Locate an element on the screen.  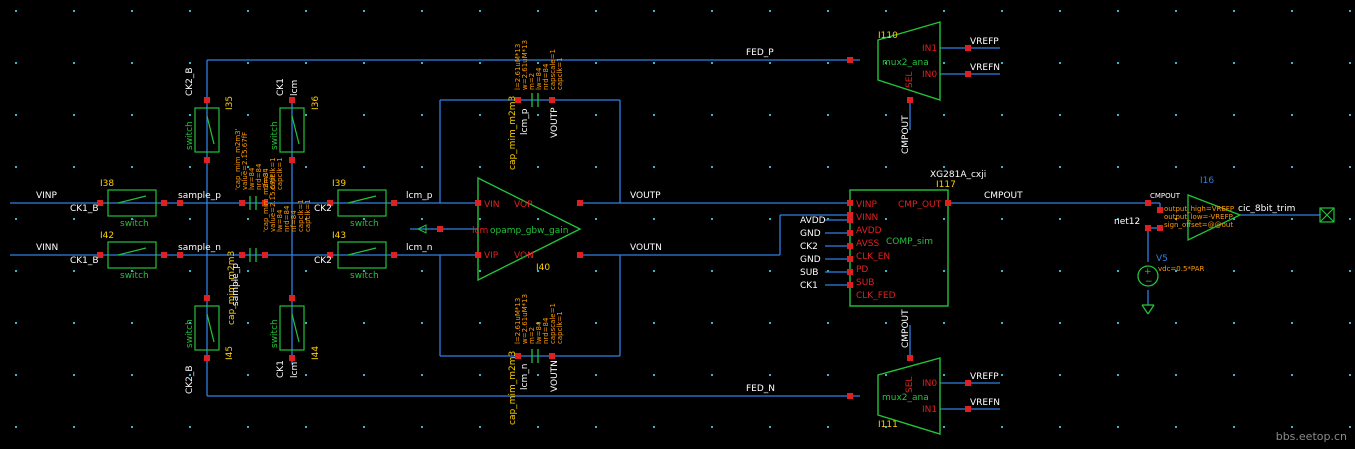
net-net12: net12 is located at coordinates (1127, 222).